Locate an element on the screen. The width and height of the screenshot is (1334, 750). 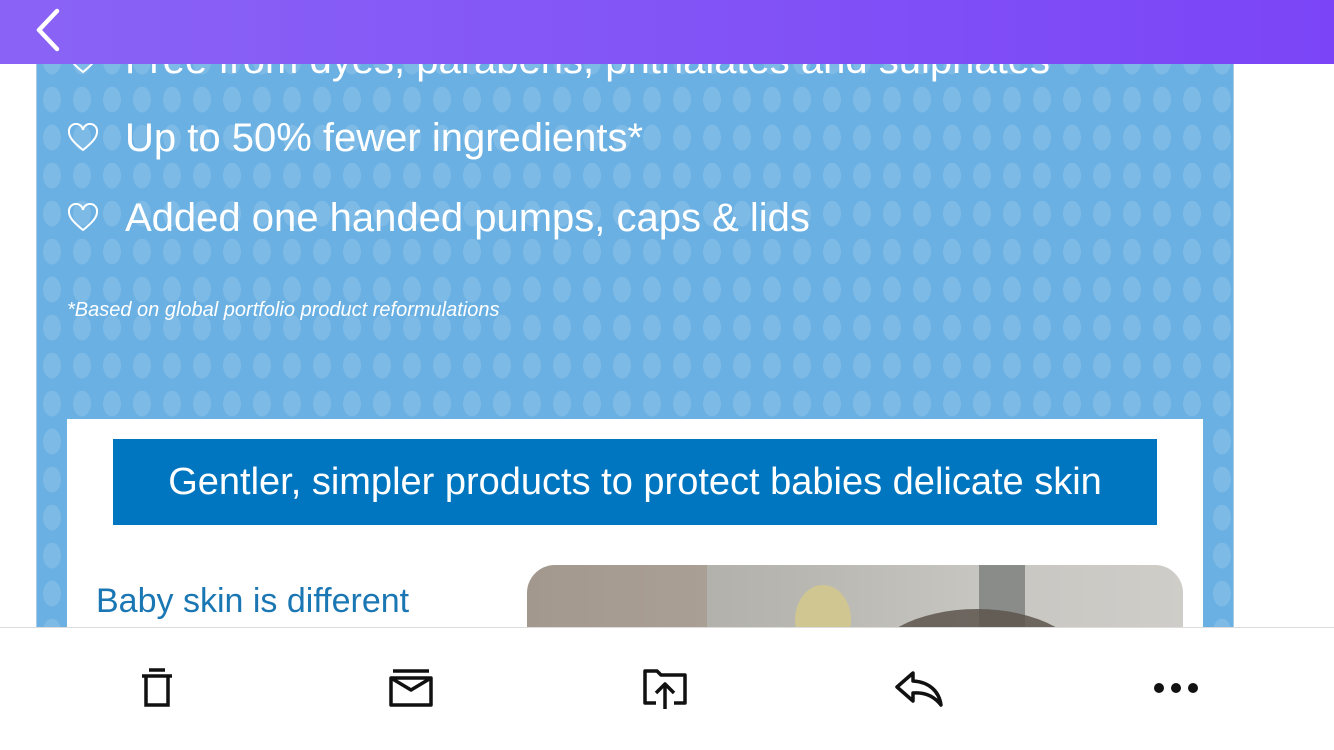
archive-icon is located at coordinates (411, 690).